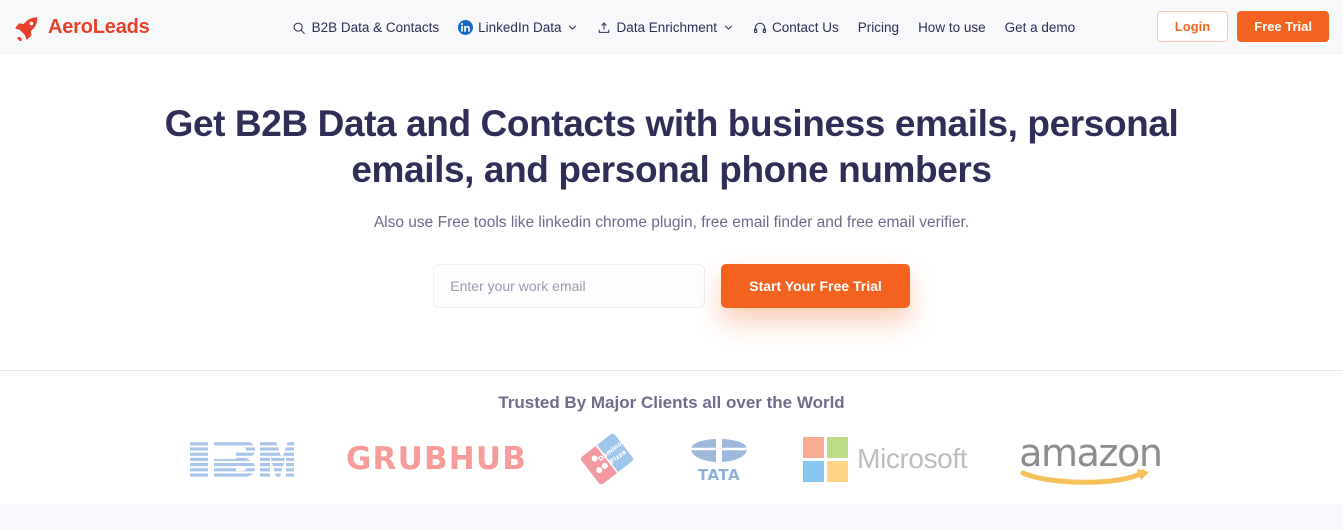 The image size is (1343, 530). I want to click on nav-label: Pricing, so click(878, 27).